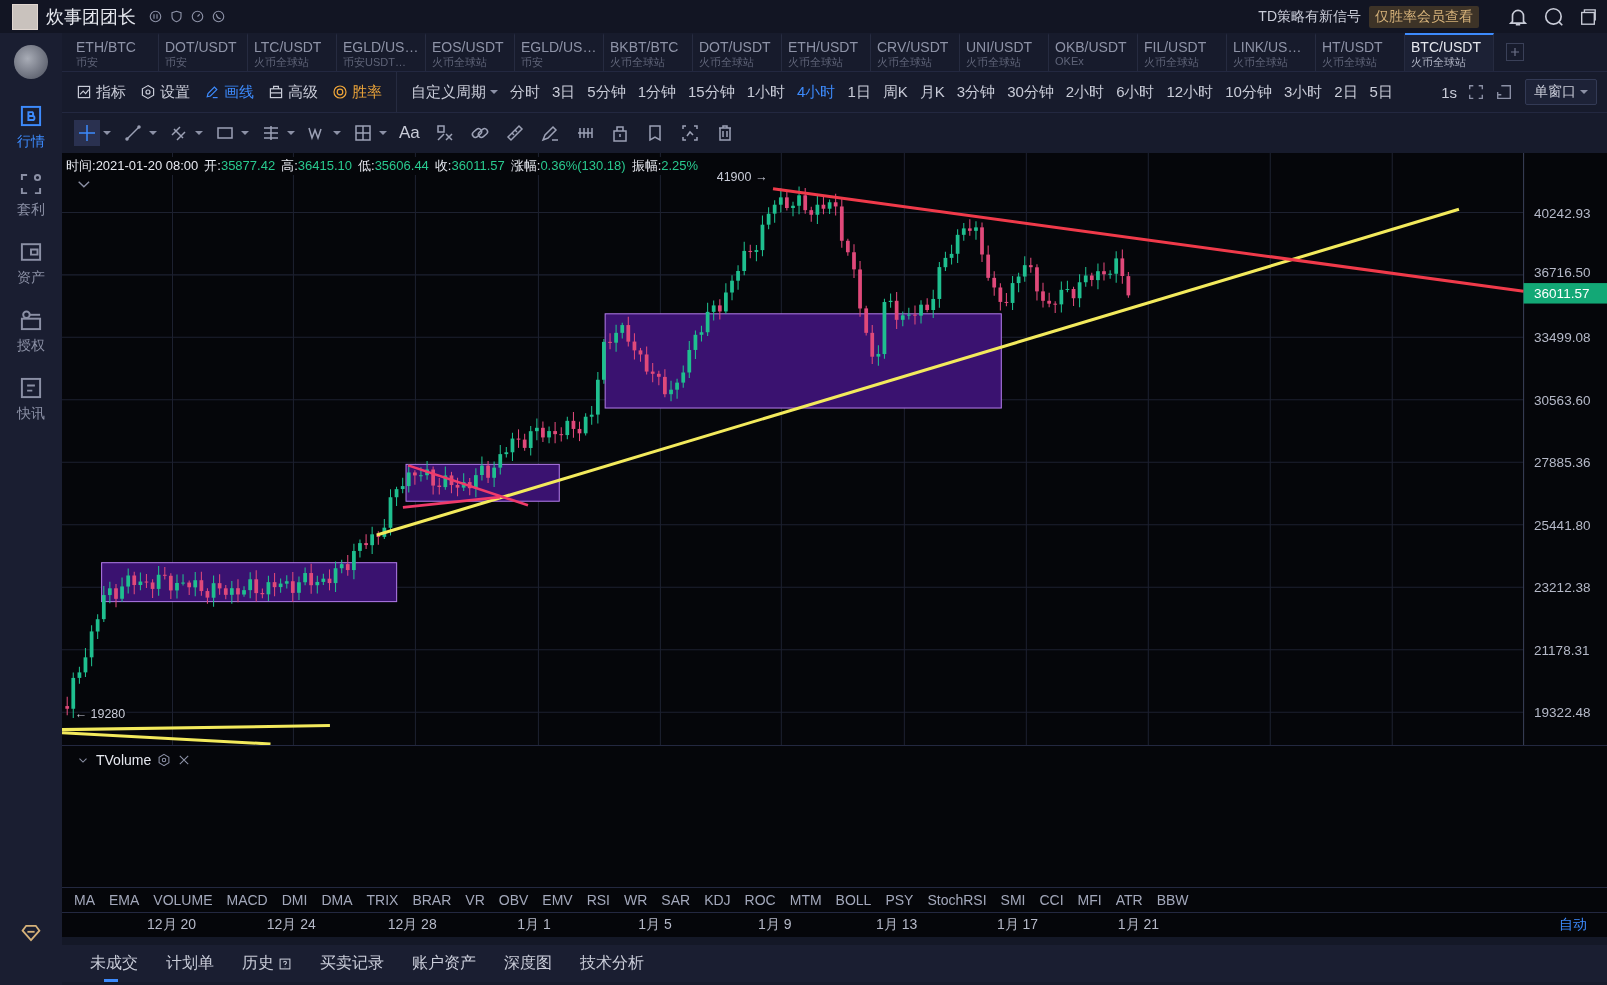  What do you see at coordinates (598, 900) in the screenshot?
I see `indicator-button: RSI` at bounding box center [598, 900].